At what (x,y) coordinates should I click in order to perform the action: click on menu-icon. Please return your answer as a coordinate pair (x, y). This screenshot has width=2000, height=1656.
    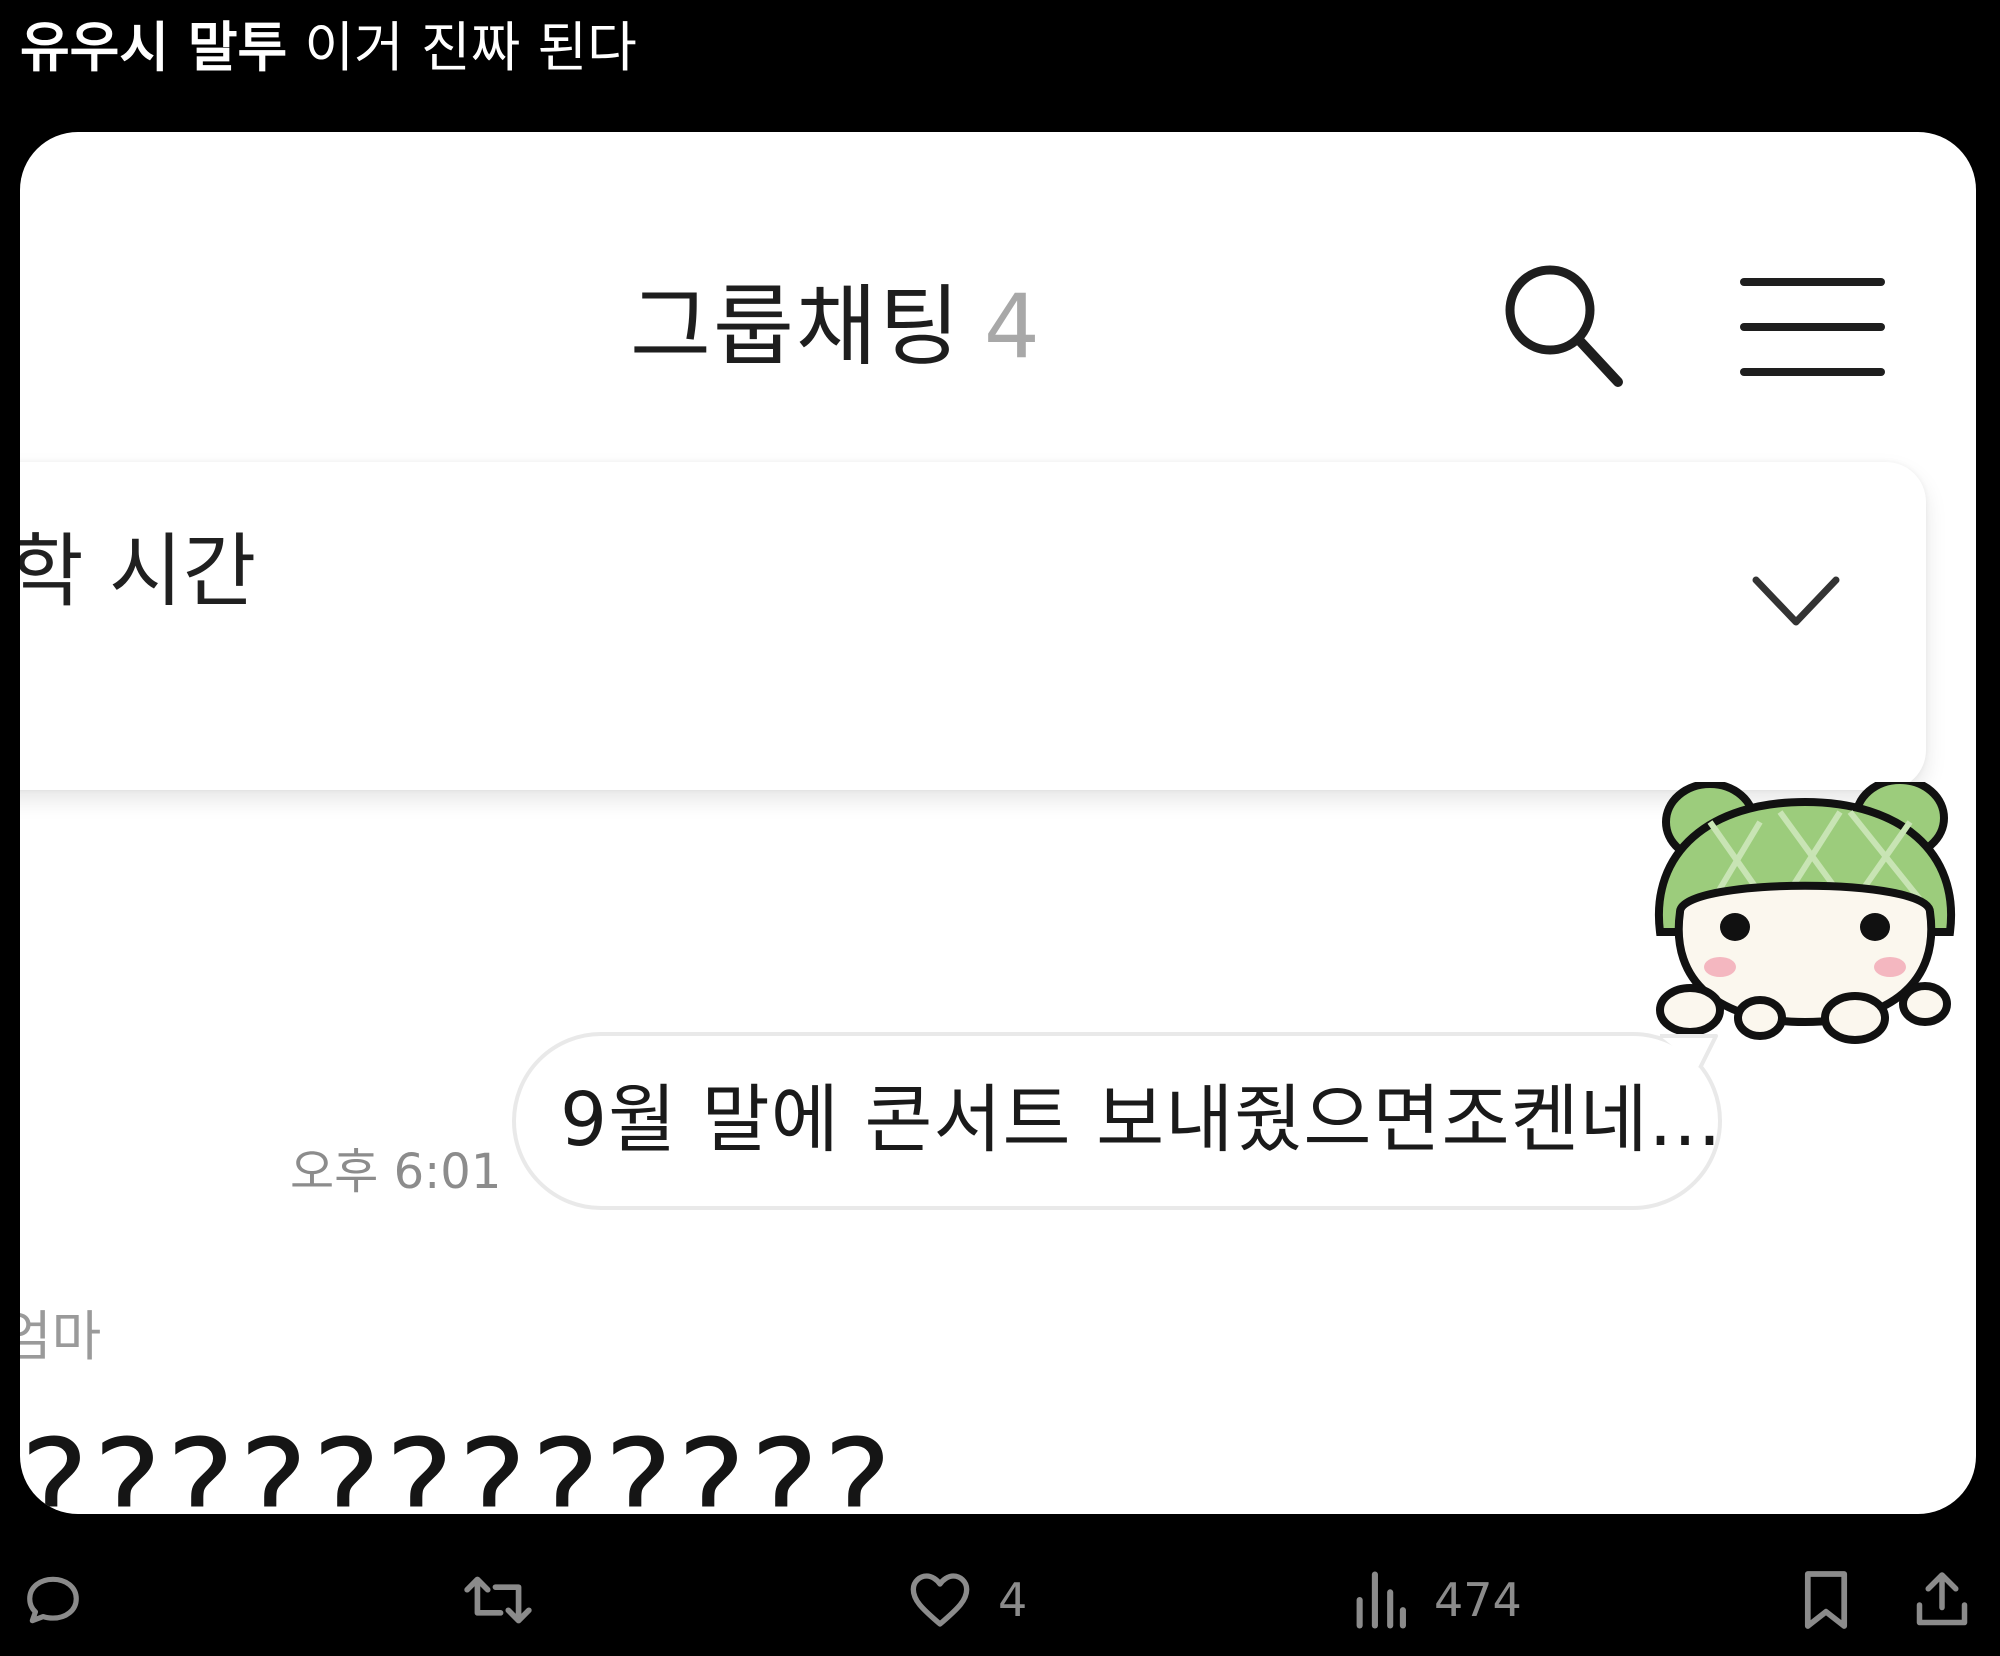
    Looking at the image, I should click on (1812, 327).